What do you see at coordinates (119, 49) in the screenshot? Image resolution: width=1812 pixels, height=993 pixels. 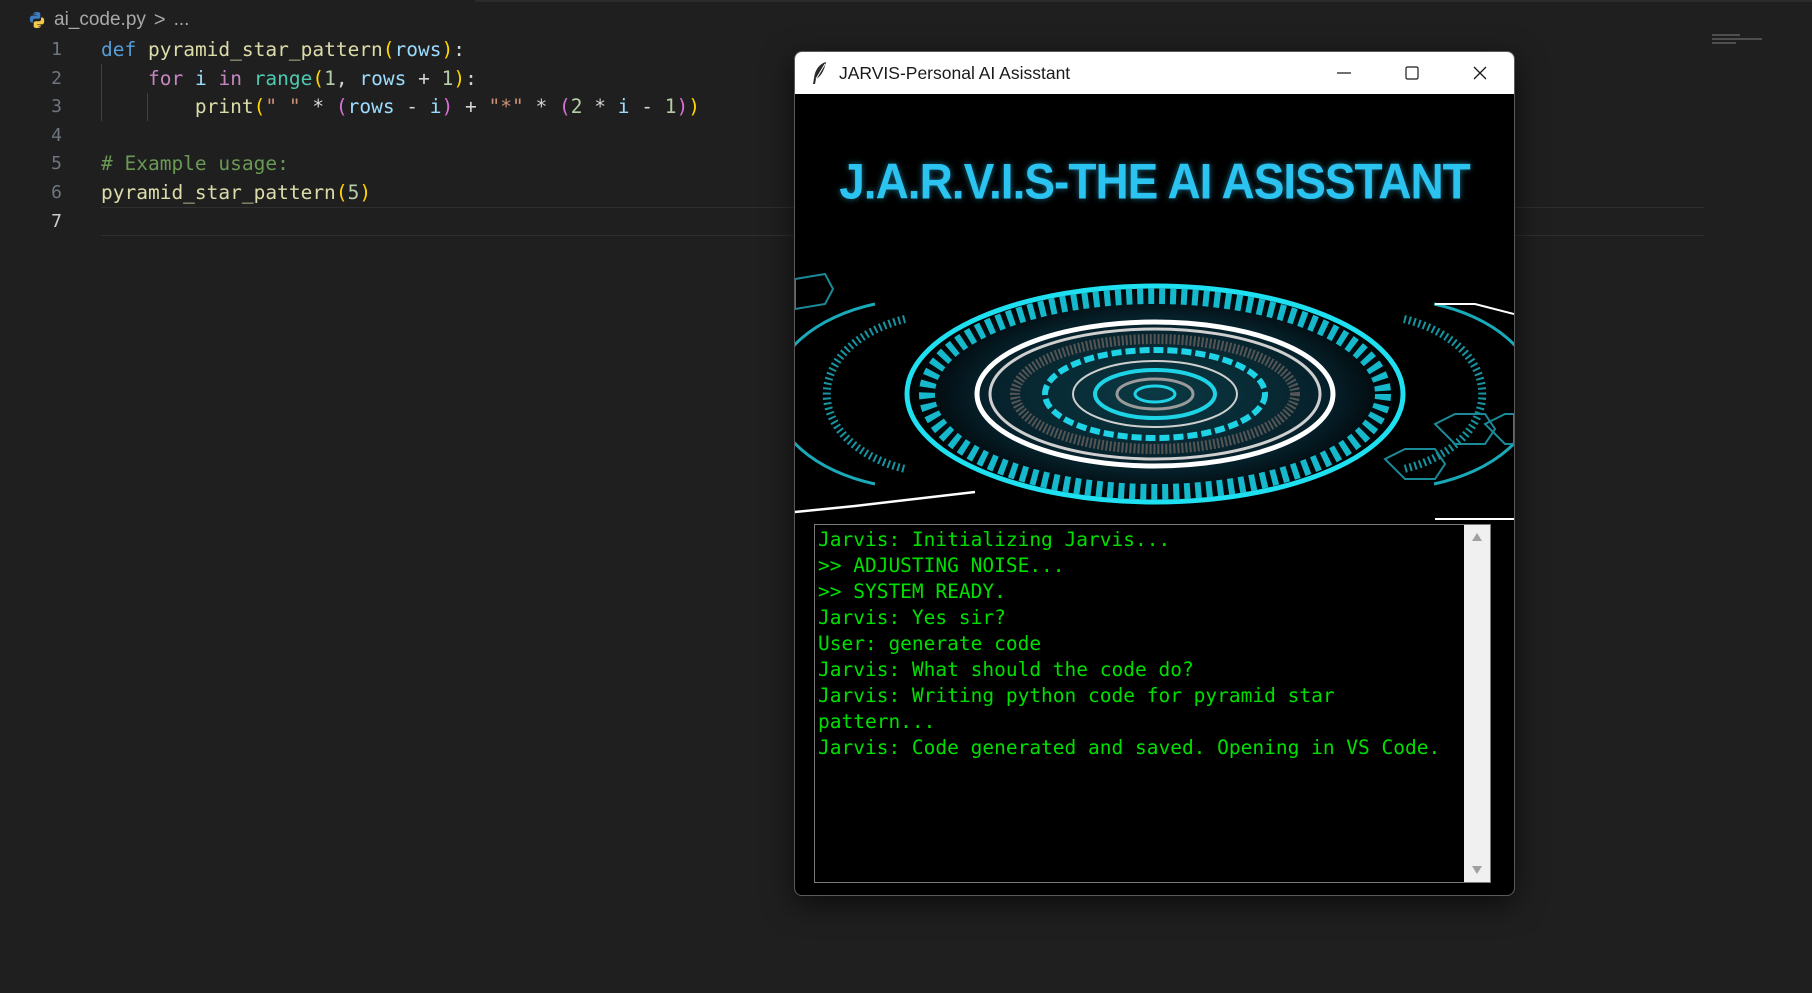 I see `code-token: def` at bounding box center [119, 49].